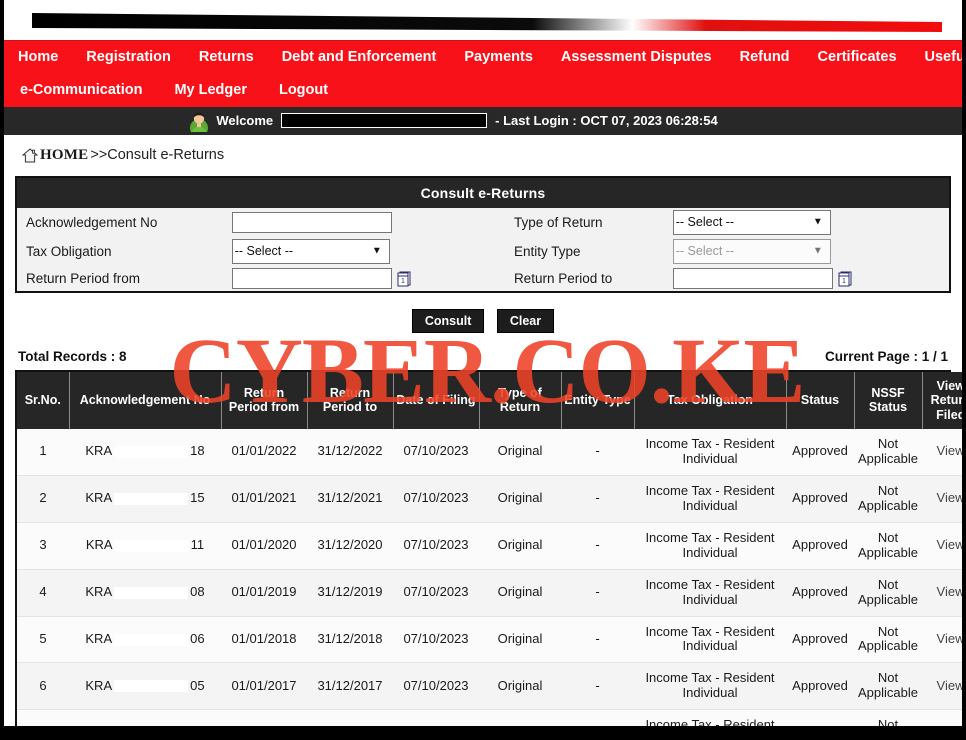 The width and height of the screenshot is (966, 740). I want to click on ack-no-cell, so click(367, 222).